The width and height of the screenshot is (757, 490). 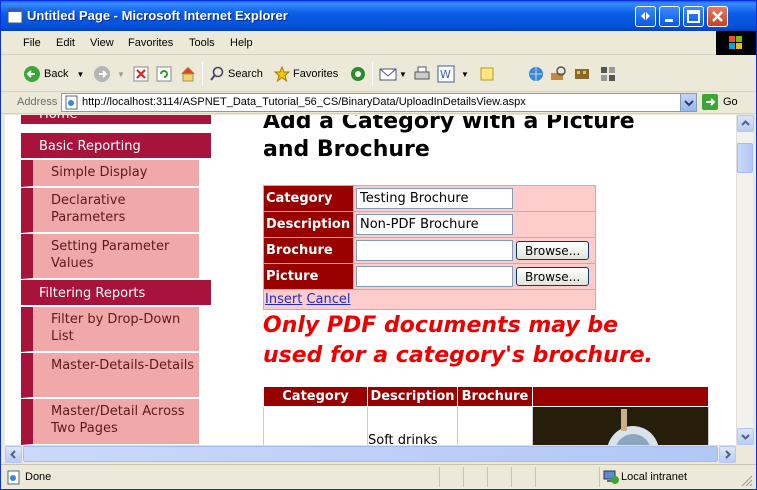 I want to click on back-forward-icon, so click(x=645, y=16).